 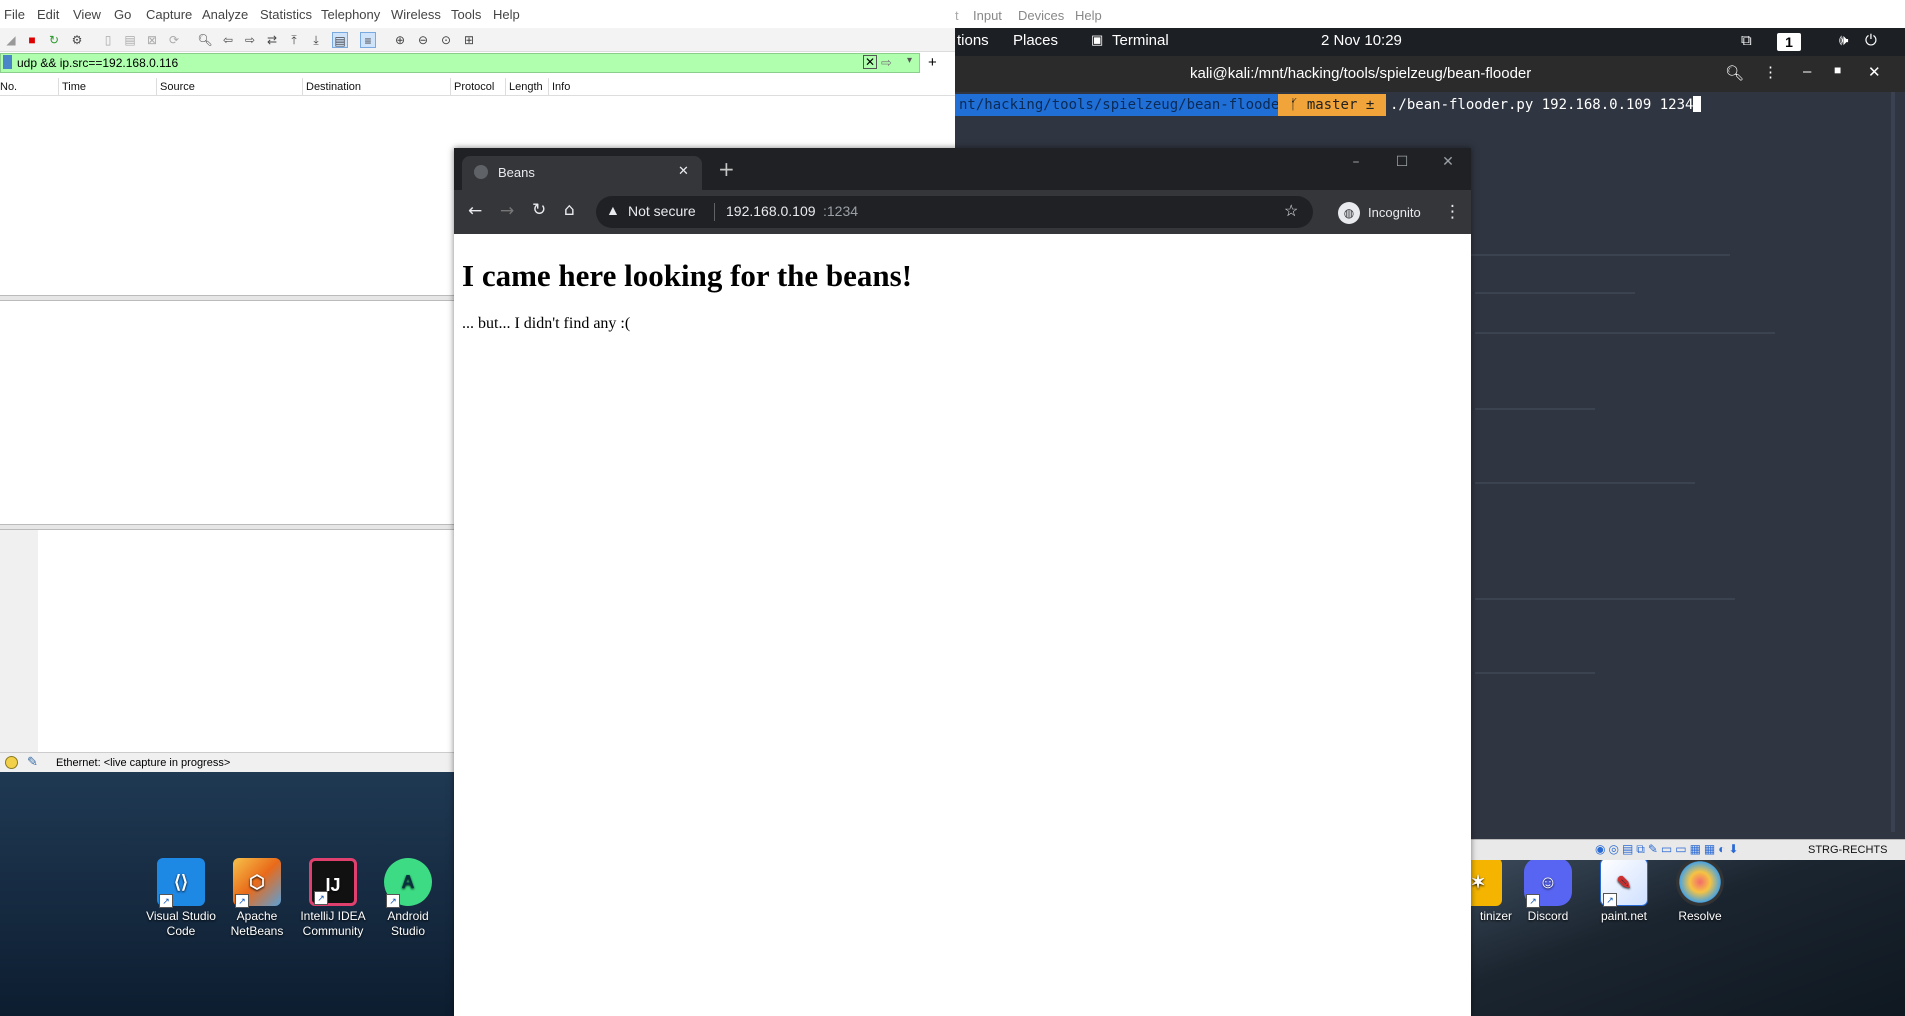 What do you see at coordinates (250, 40) in the screenshot?
I see `go-forward-icon: ⇨` at bounding box center [250, 40].